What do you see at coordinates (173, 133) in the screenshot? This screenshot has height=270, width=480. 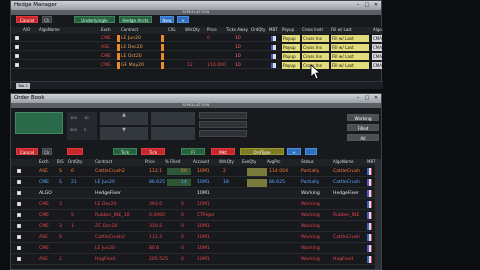 I see `price-field-lower` at bounding box center [173, 133].